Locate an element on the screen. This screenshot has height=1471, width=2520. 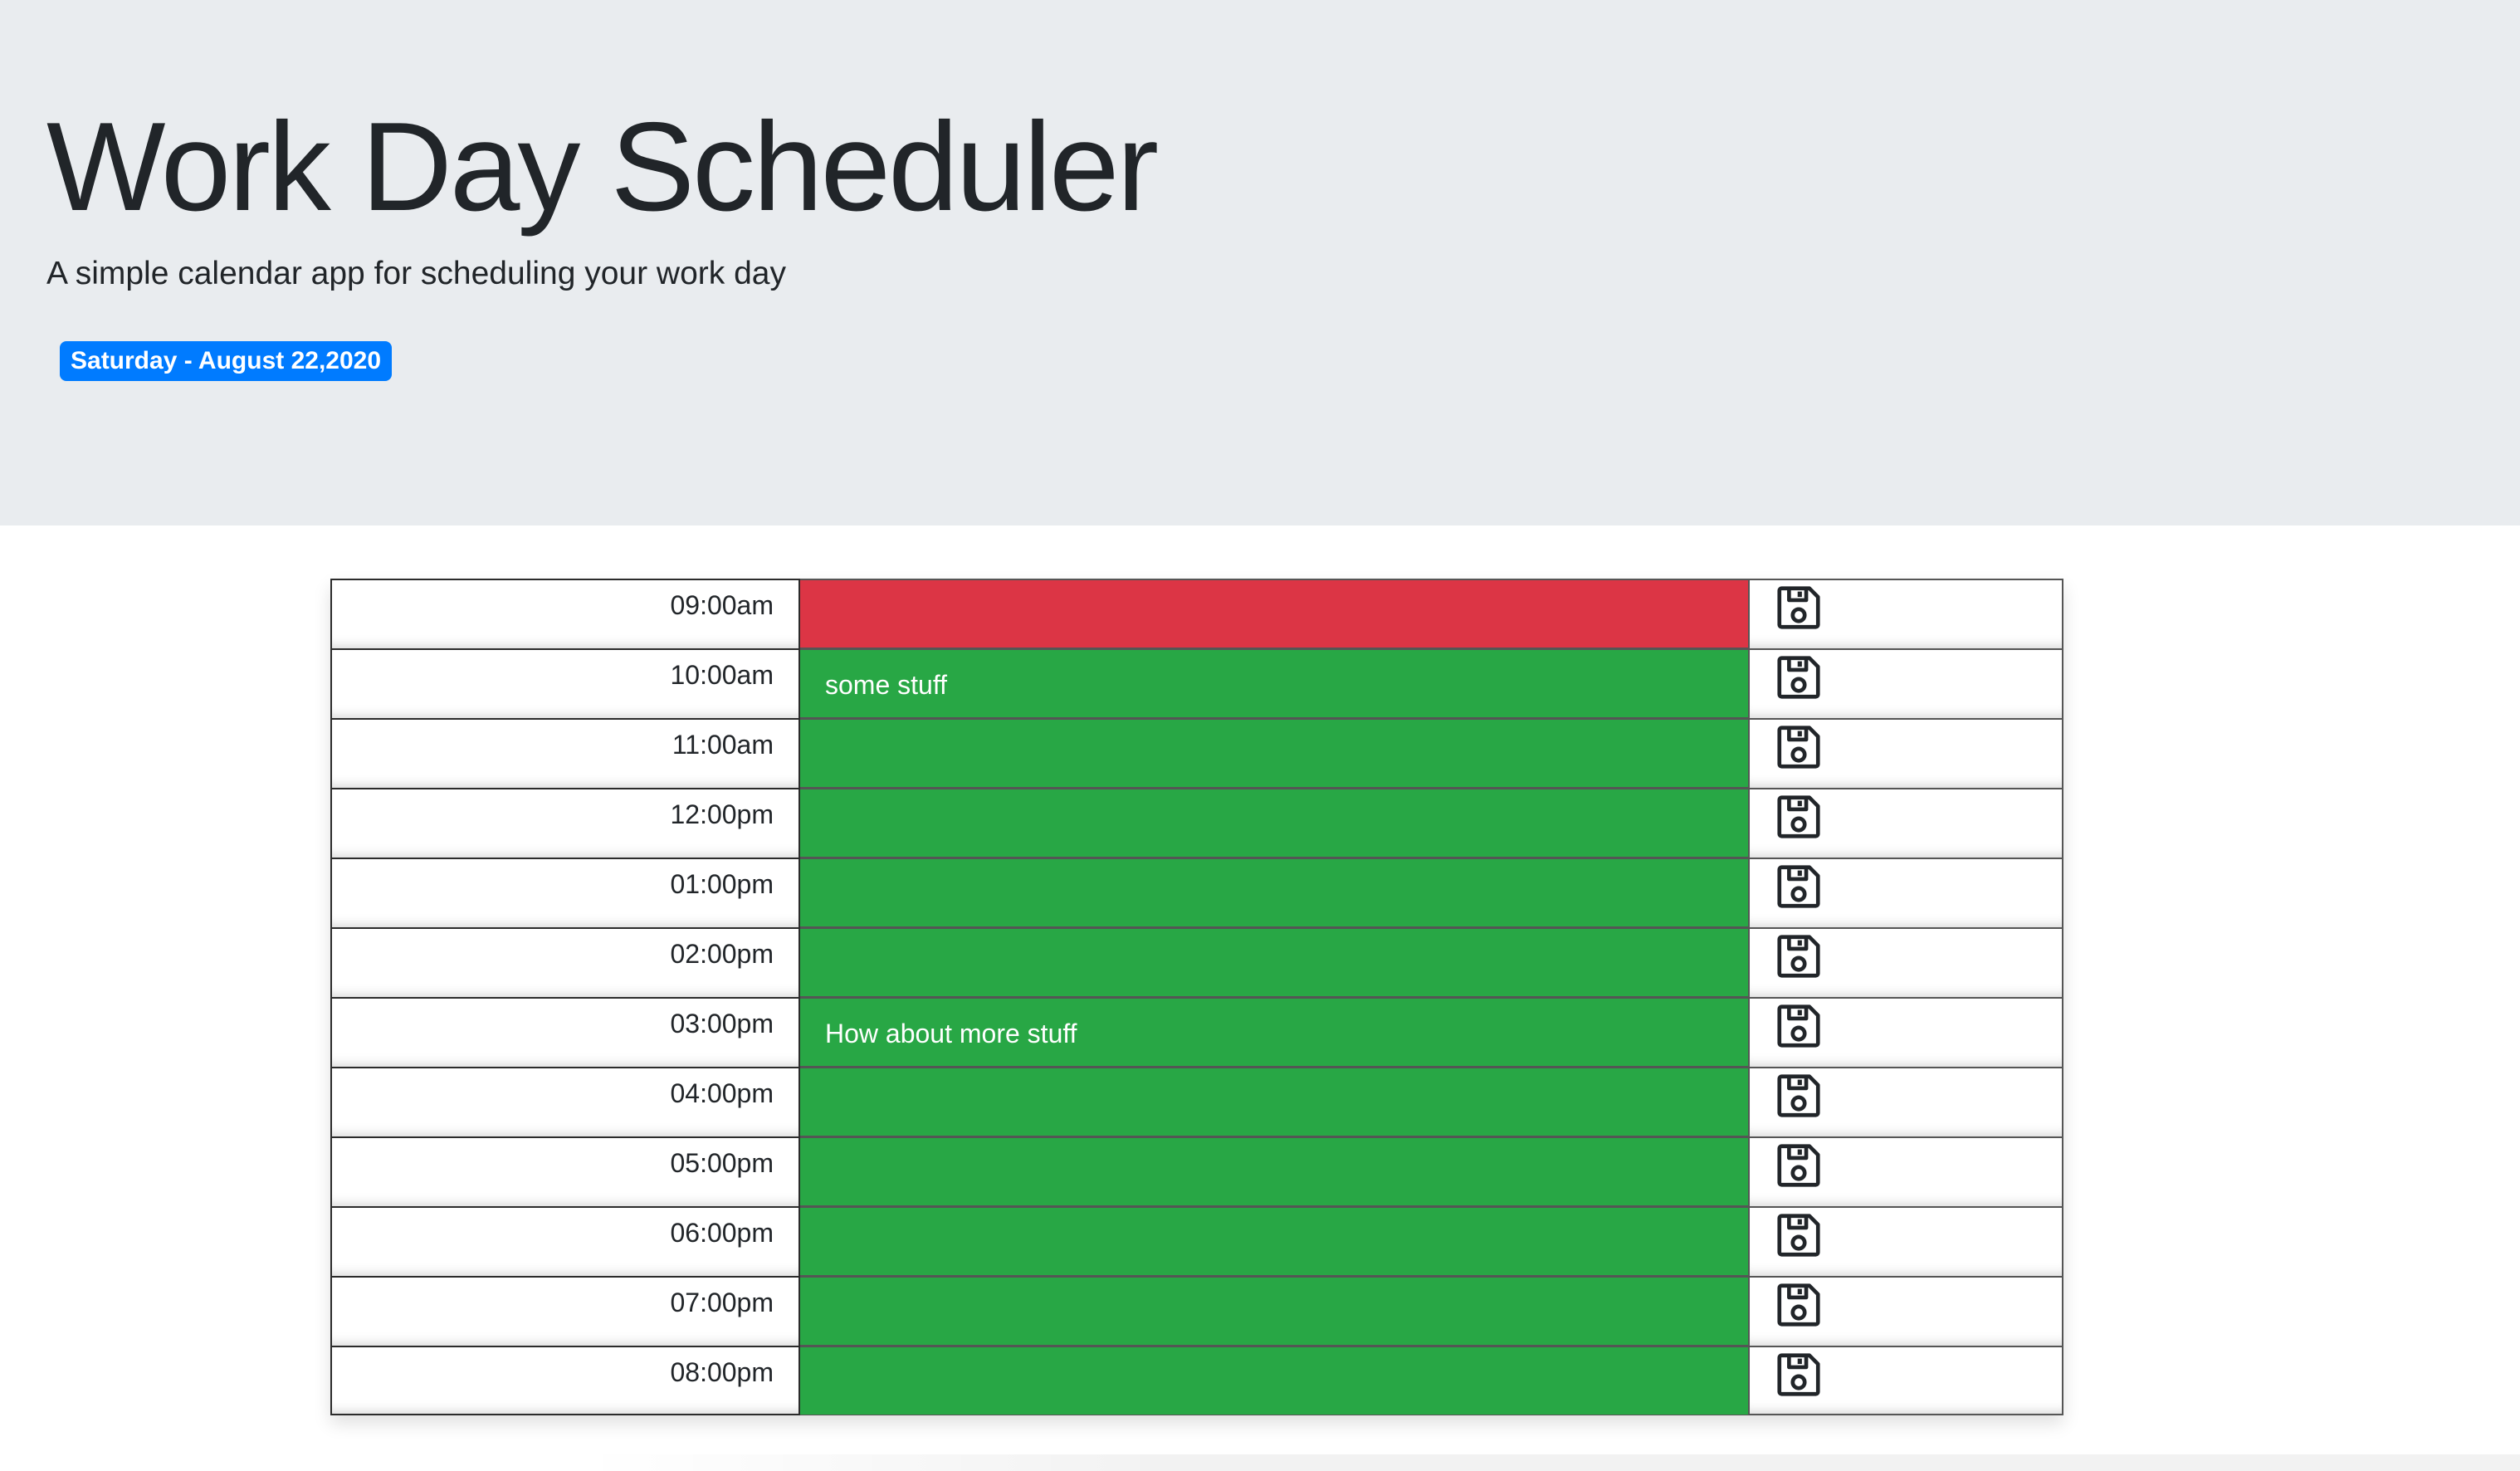
event-description-input: some stuff is located at coordinates (1274, 683).